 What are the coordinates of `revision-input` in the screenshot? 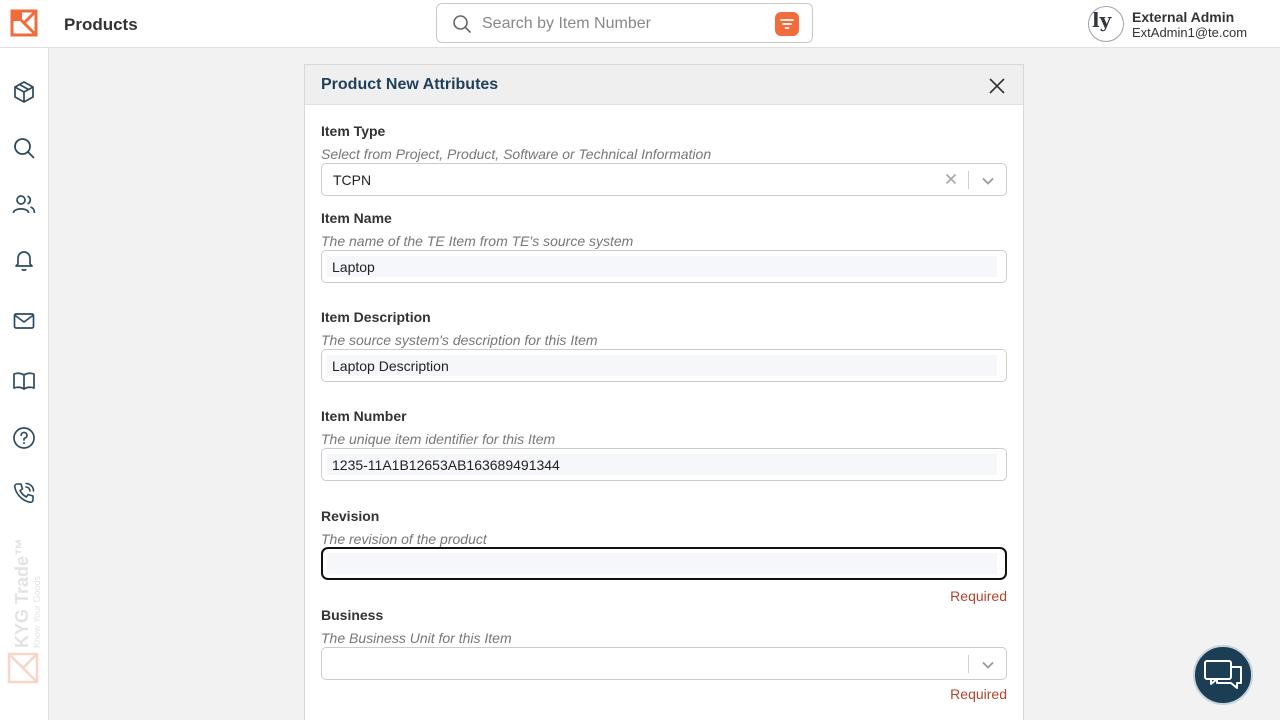 It's located at (662, 563).